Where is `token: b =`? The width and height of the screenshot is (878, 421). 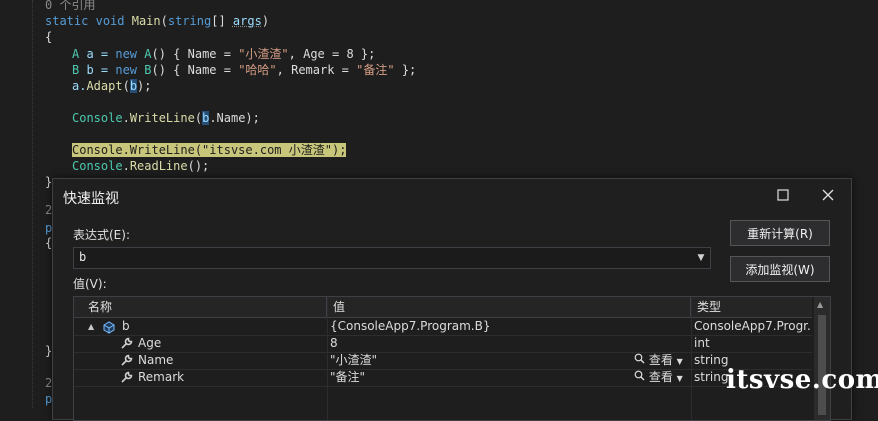
token: b = is located at coordinates (97, 70).